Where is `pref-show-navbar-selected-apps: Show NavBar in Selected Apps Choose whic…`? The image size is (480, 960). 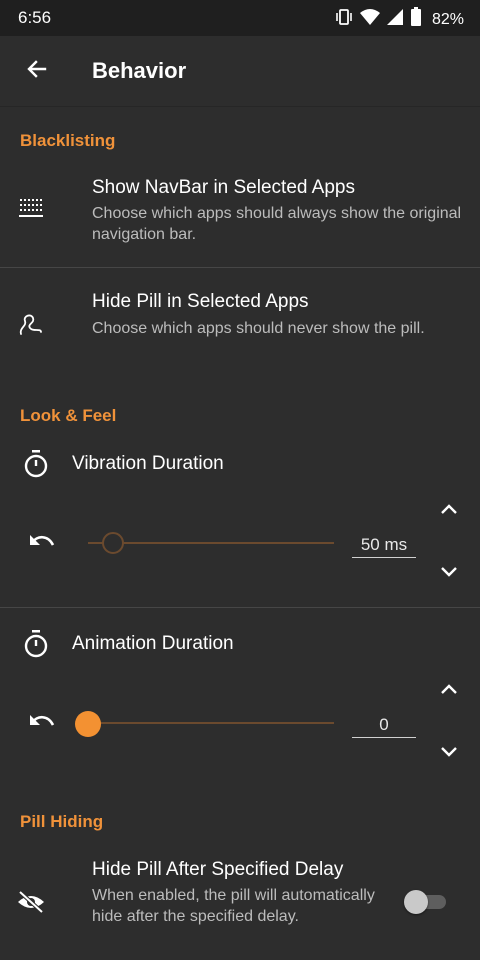 pref-show-navbar-selected-apps: Show NavBar in Selected Apps Choose whic… is located at coordinates (240, 216).